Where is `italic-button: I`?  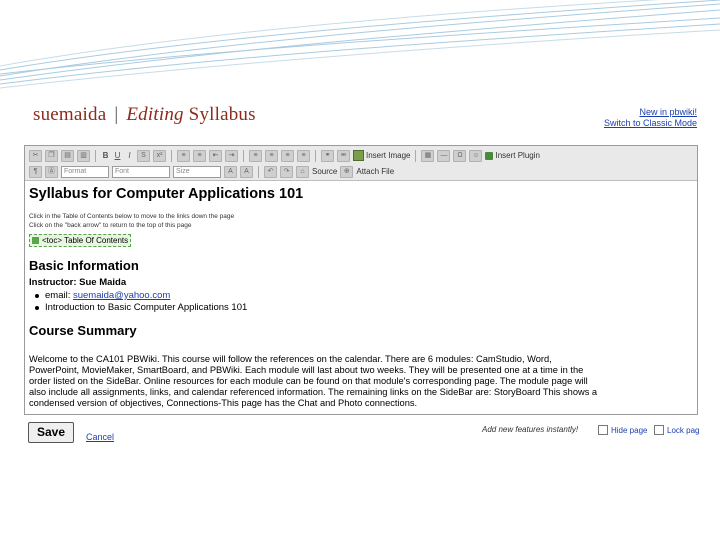
italic-button: I is located at coordinates (129, 155).